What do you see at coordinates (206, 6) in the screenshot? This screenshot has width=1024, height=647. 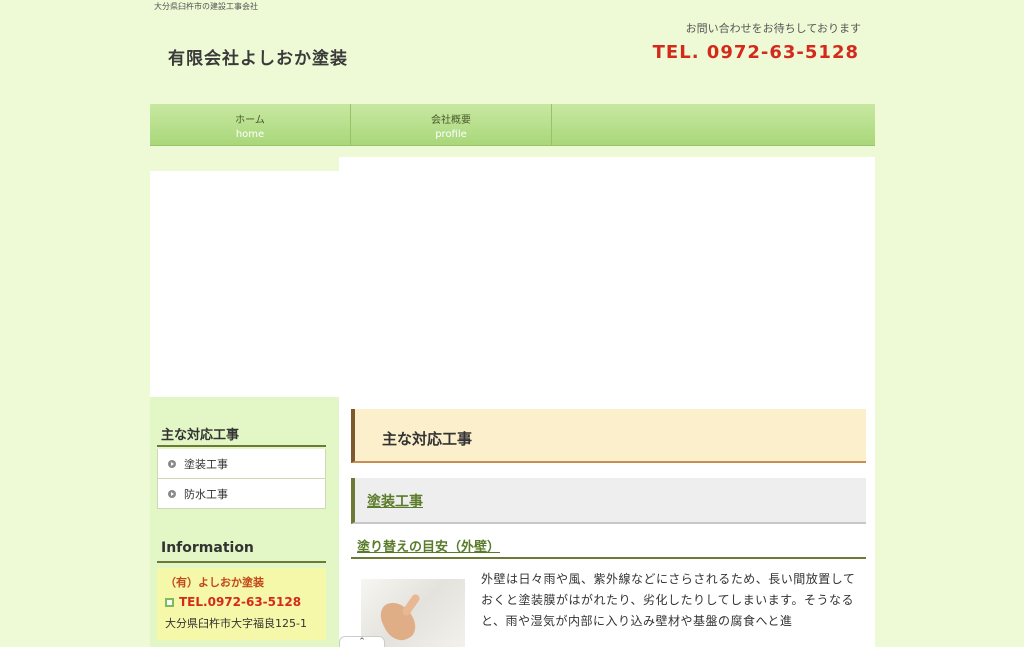 I see `site-tagline: 大分県臼杵市の建設工事会社` at bounding box center [206, 6].